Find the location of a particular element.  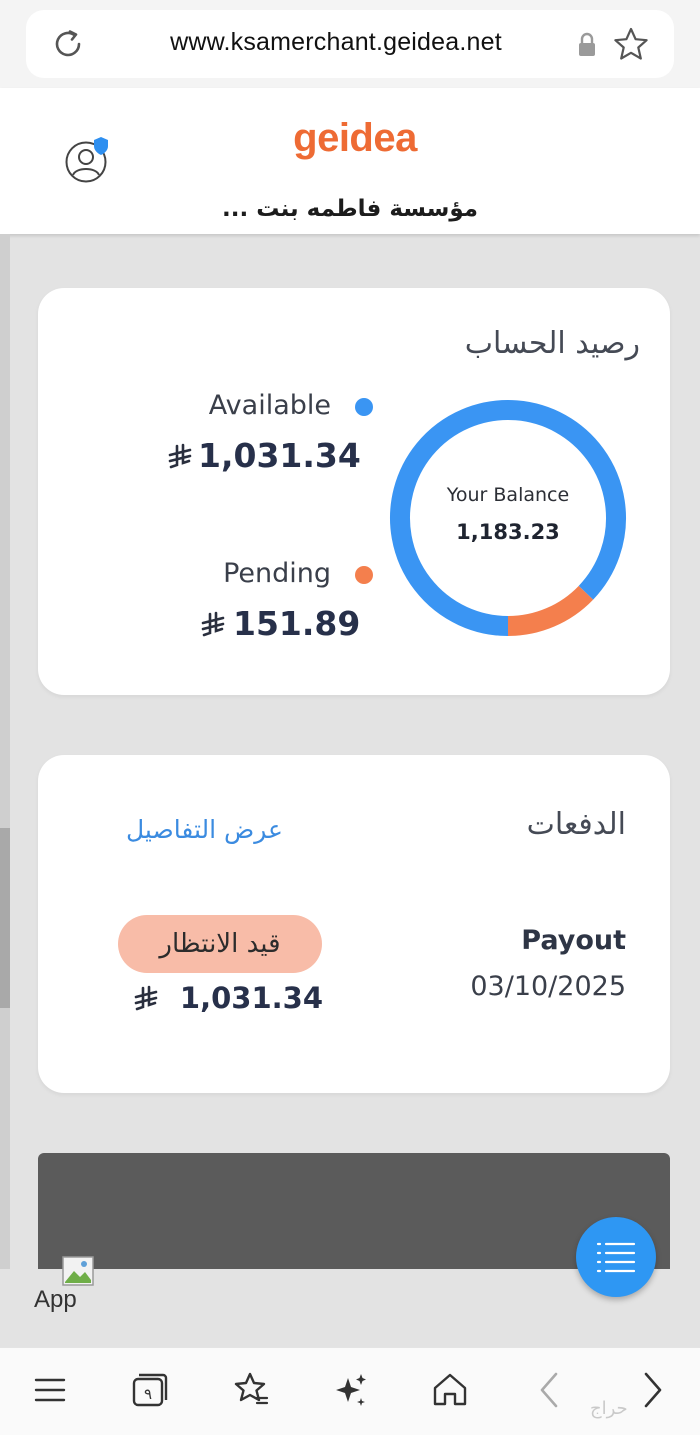

donut-center-label: Your Balance is located at coordinates (508, 495).